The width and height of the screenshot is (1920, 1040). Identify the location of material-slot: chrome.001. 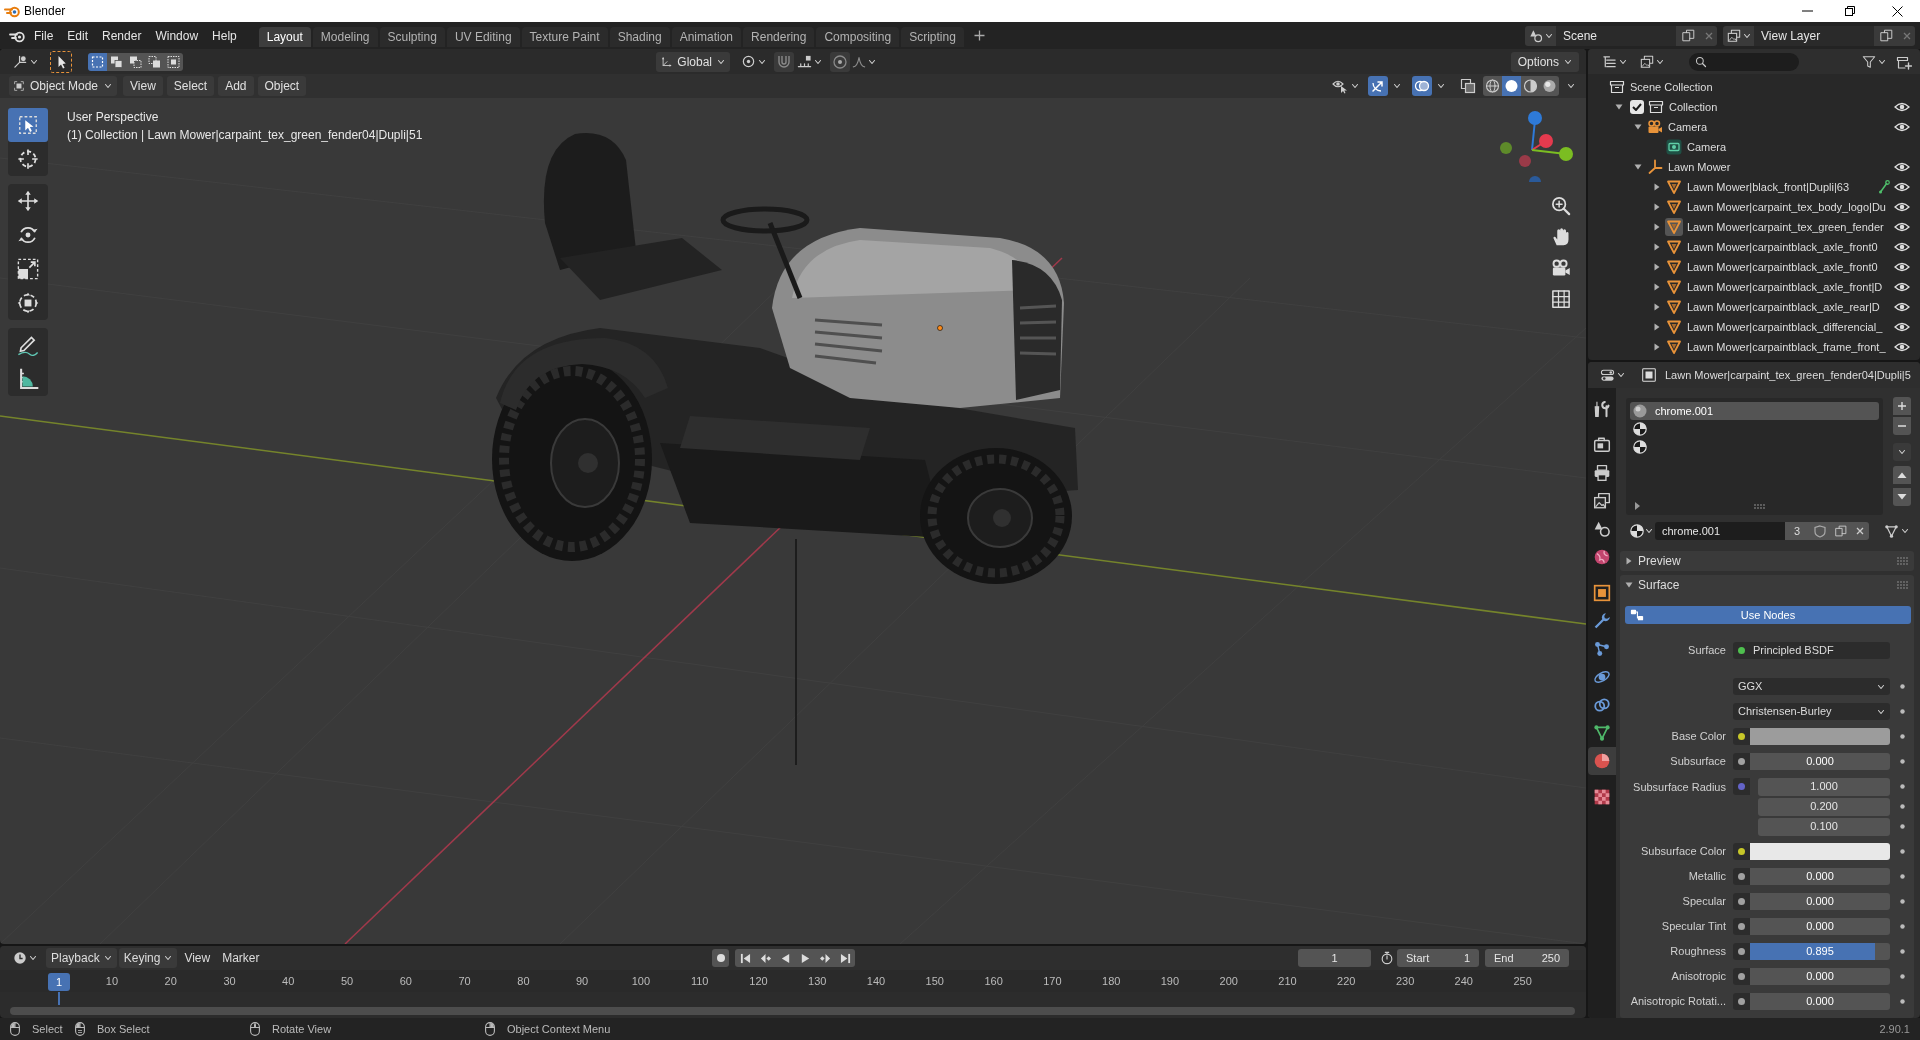
(1754, 411).